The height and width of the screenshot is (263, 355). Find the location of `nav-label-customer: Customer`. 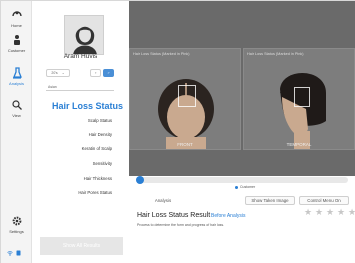

nav-label-customer: Customer is located at coordinates (16, 50).